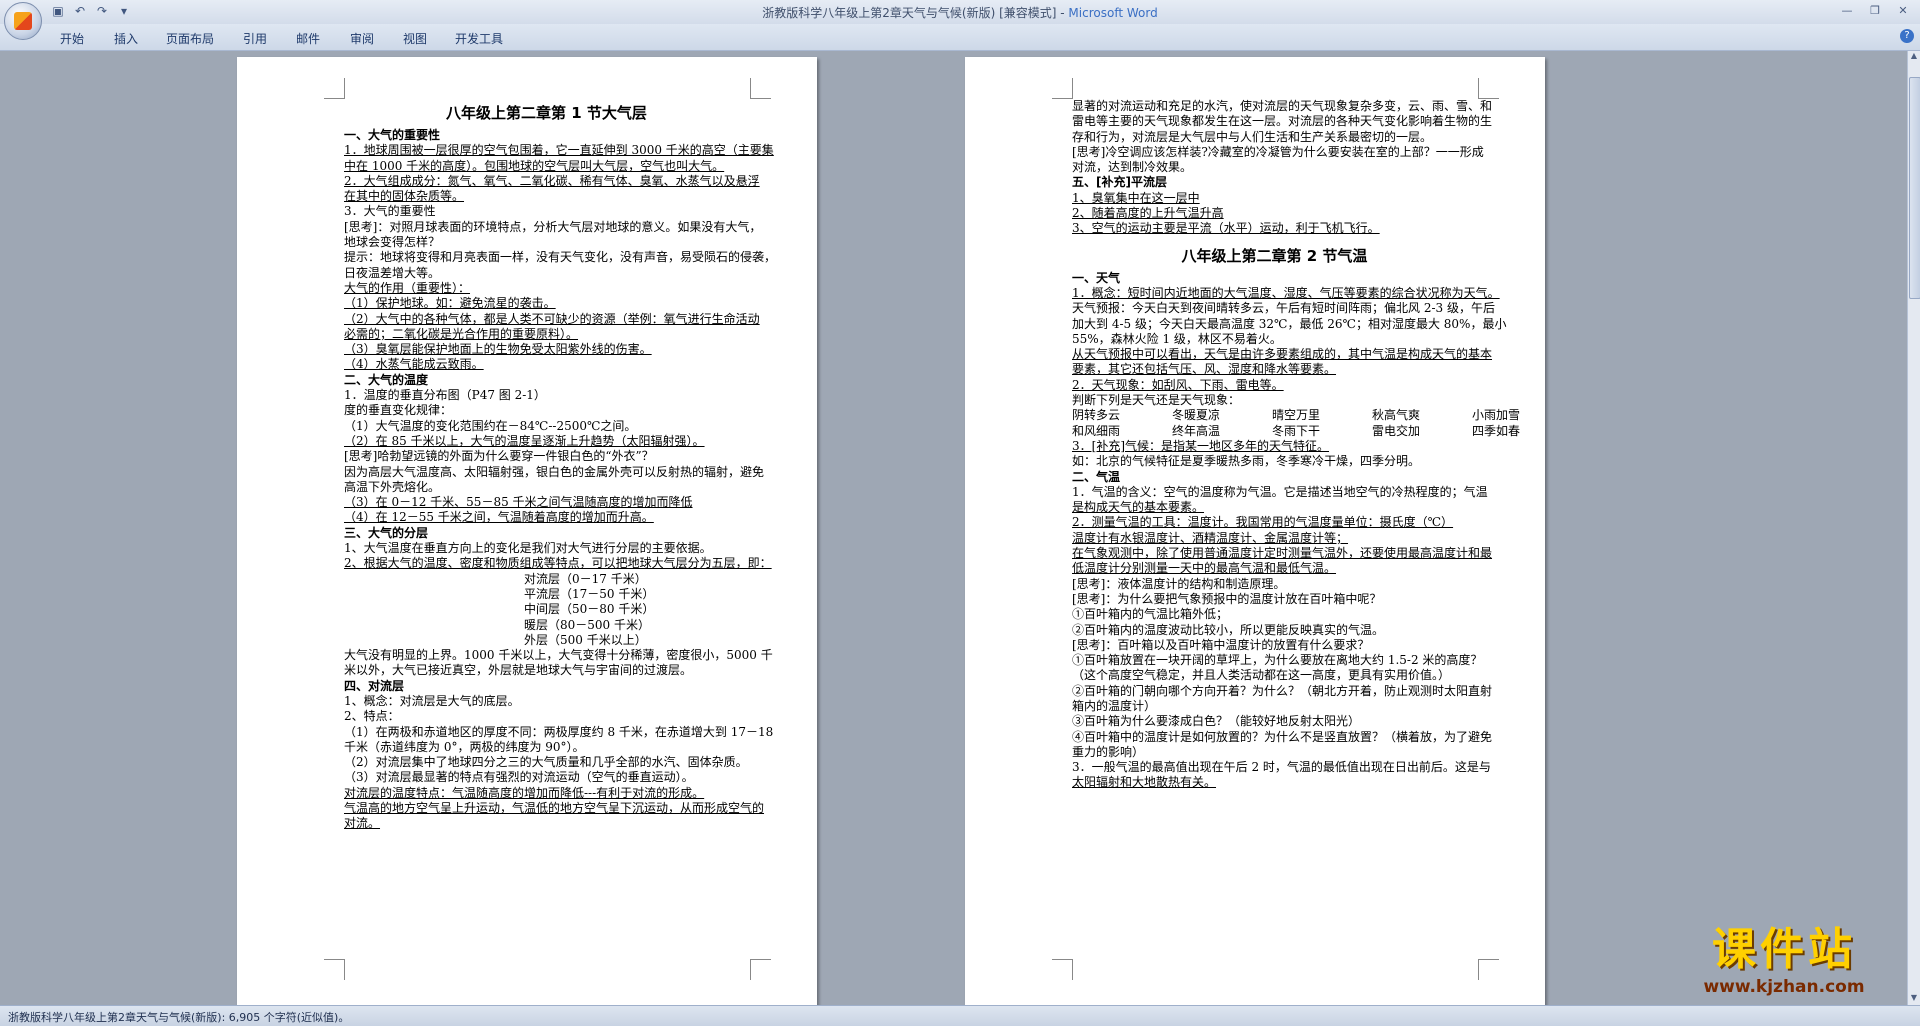 This screenshot has width=1920, height=1026. What do you see at coordinates (1784, 963) in the screenshot?
I see `site-watermark-logo: 课件站 www.kjzhan.com` at bounding box center [1784, 963].